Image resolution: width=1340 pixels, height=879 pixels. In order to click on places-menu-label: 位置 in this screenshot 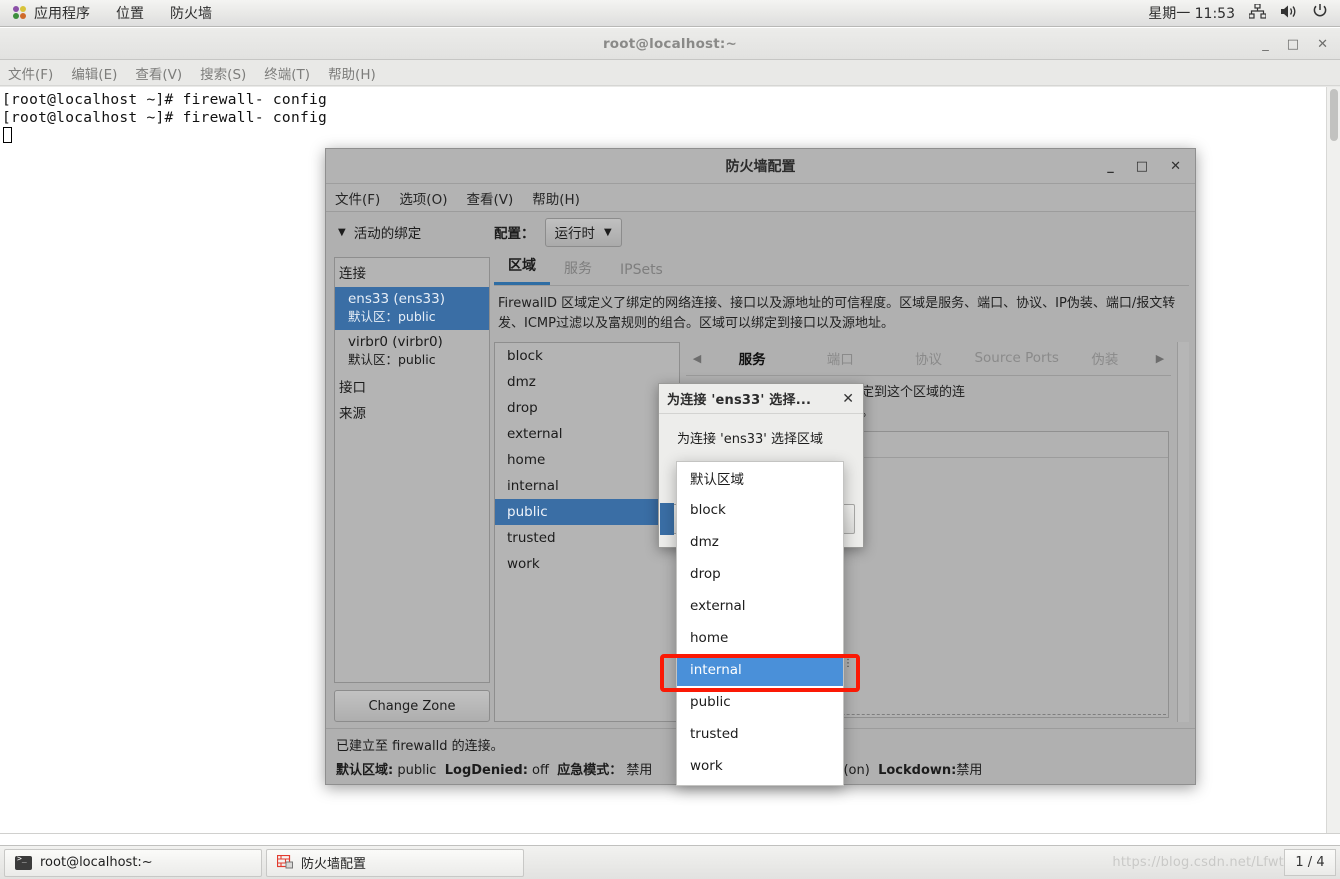, I will do `click(130, 14)`.